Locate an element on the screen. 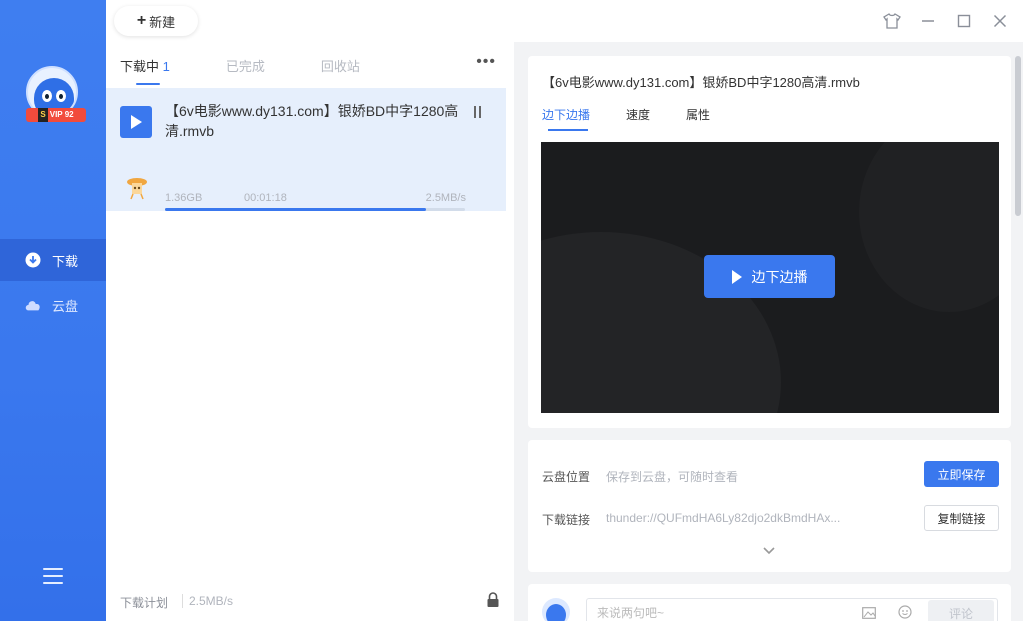  task-progress-bar is located at coordinates (315, 209).